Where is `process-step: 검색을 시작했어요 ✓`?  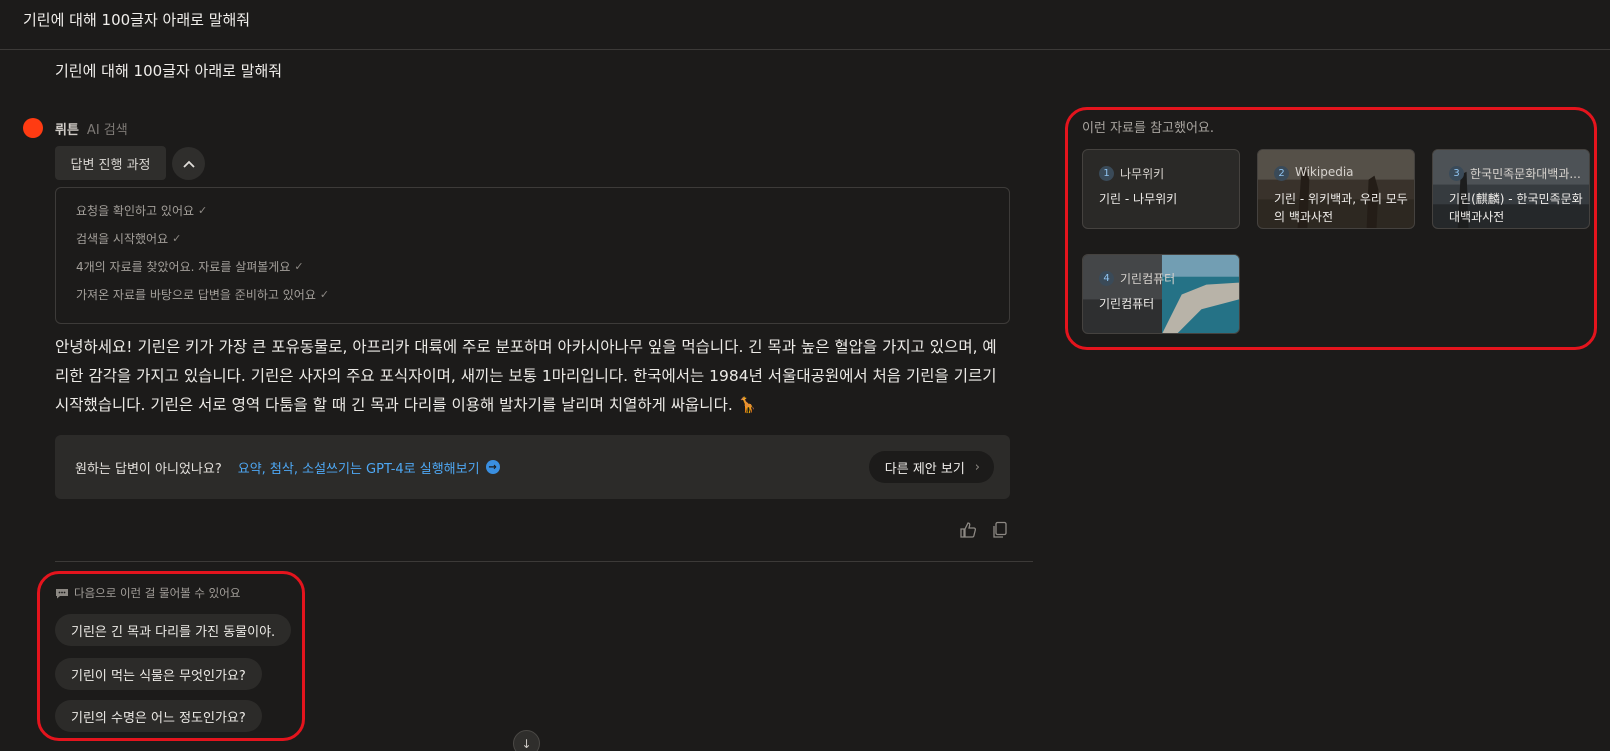
process-step: 검색을 시작했어요 ✓ is located at coordinates (128, 238).